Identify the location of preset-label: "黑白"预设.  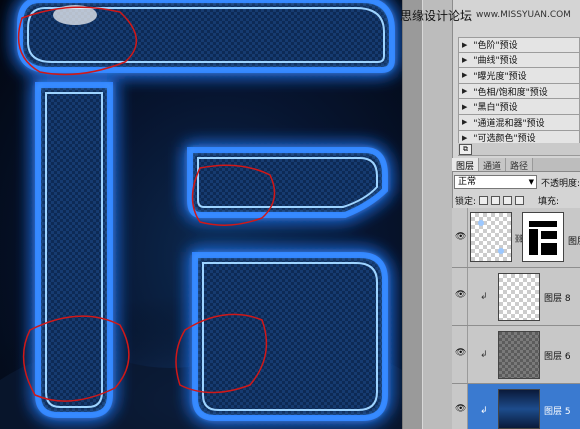
(495, 108).